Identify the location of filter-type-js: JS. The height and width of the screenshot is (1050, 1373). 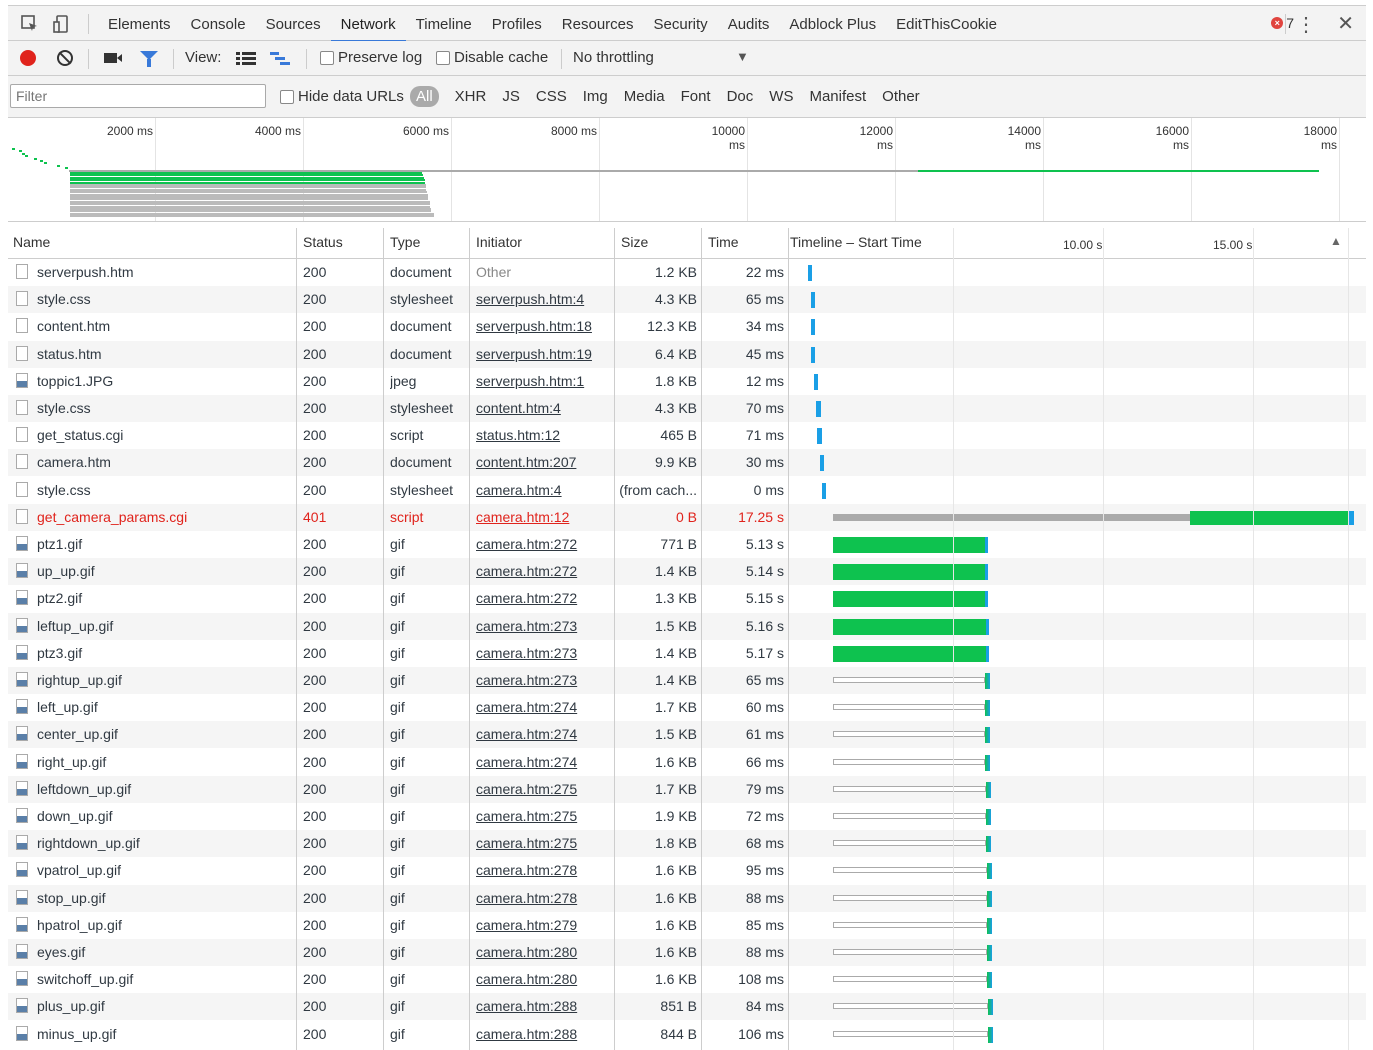
(511, 96).